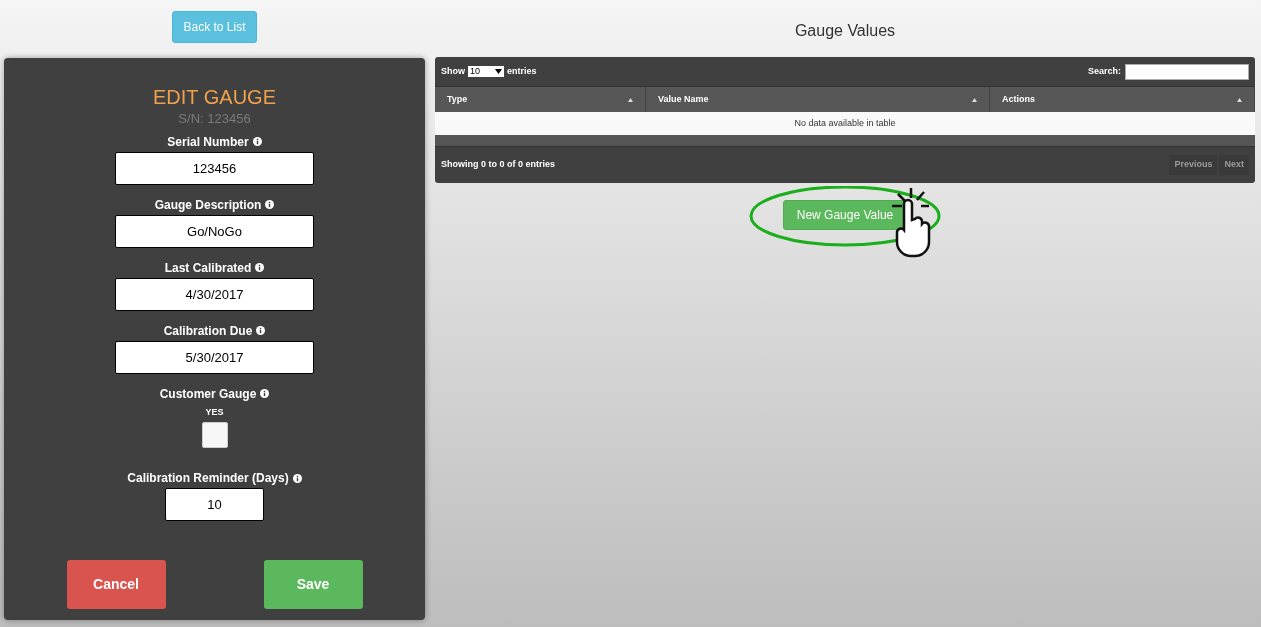 The width and height of the screenshot is (1261, 627). I want to click on text-field: 4/30/2017, so click(214, 294).